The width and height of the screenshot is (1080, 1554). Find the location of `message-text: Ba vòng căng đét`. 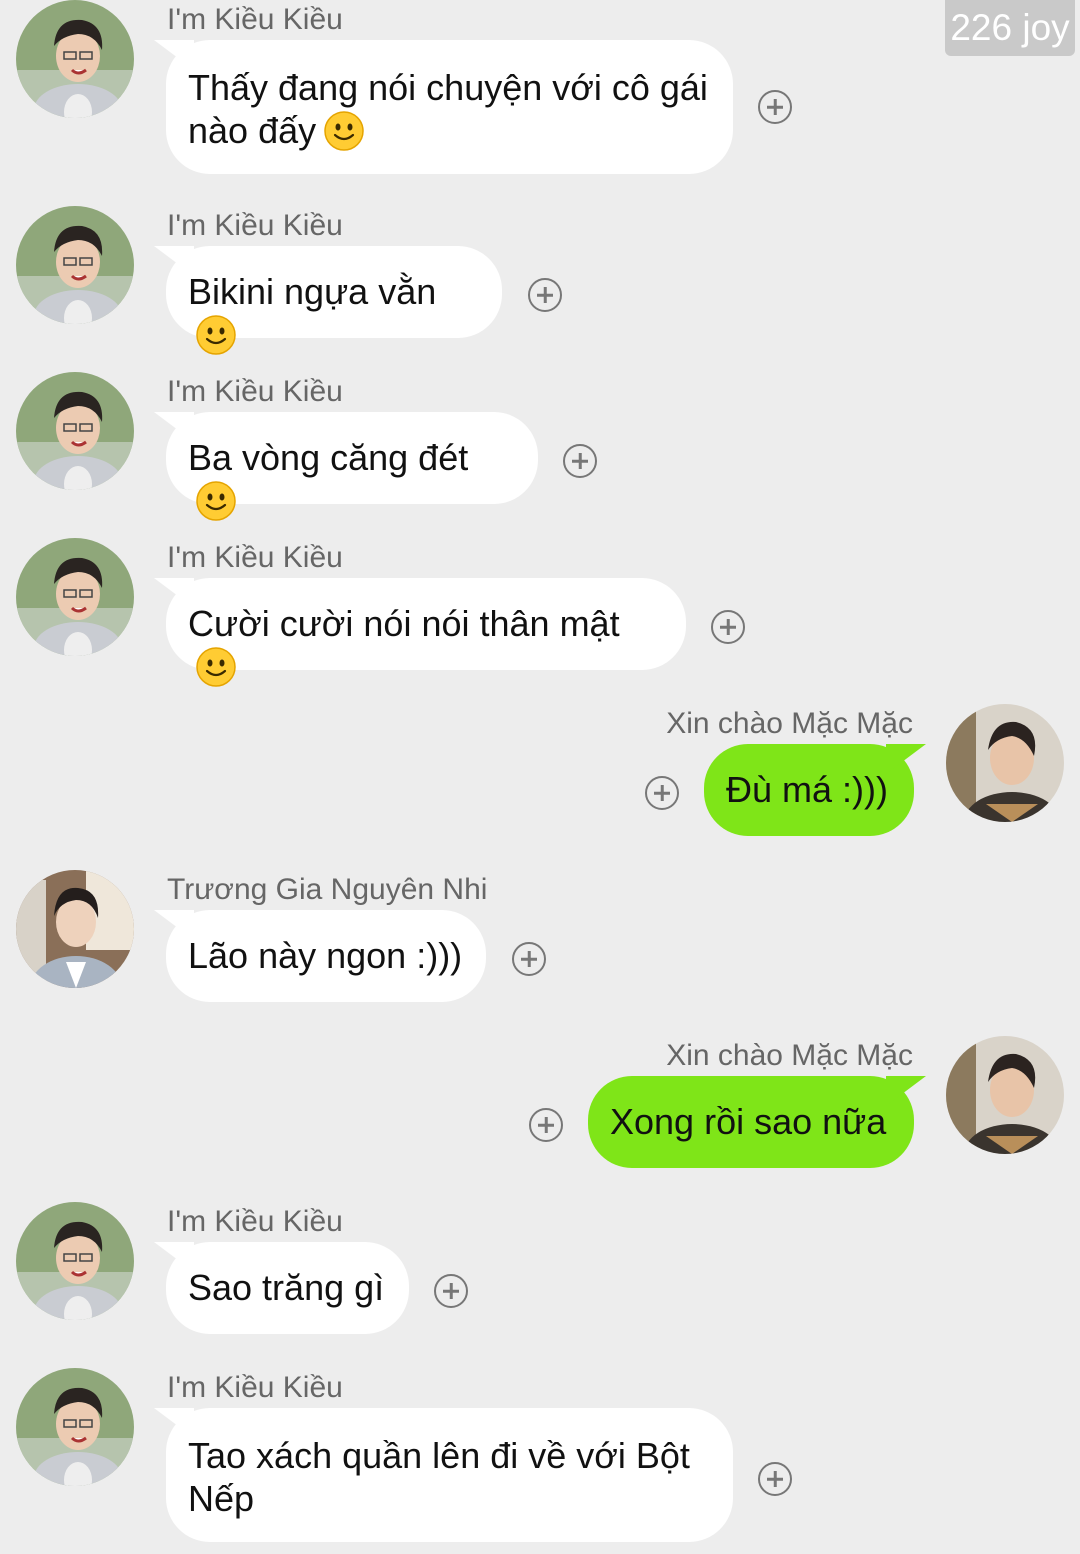

message-text: Ba vòng căng đét is located at coordinates (328, 457).